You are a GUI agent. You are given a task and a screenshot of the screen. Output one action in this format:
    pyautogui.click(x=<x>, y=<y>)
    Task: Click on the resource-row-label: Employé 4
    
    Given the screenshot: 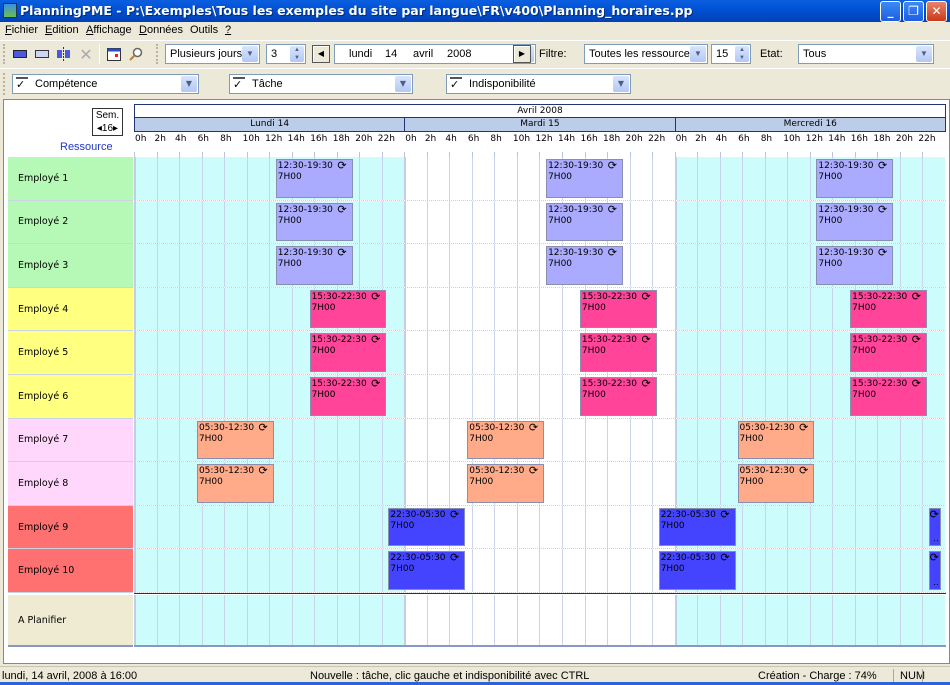 What is the action you would take?
    pyautogui.click(x=70, y=309)
    